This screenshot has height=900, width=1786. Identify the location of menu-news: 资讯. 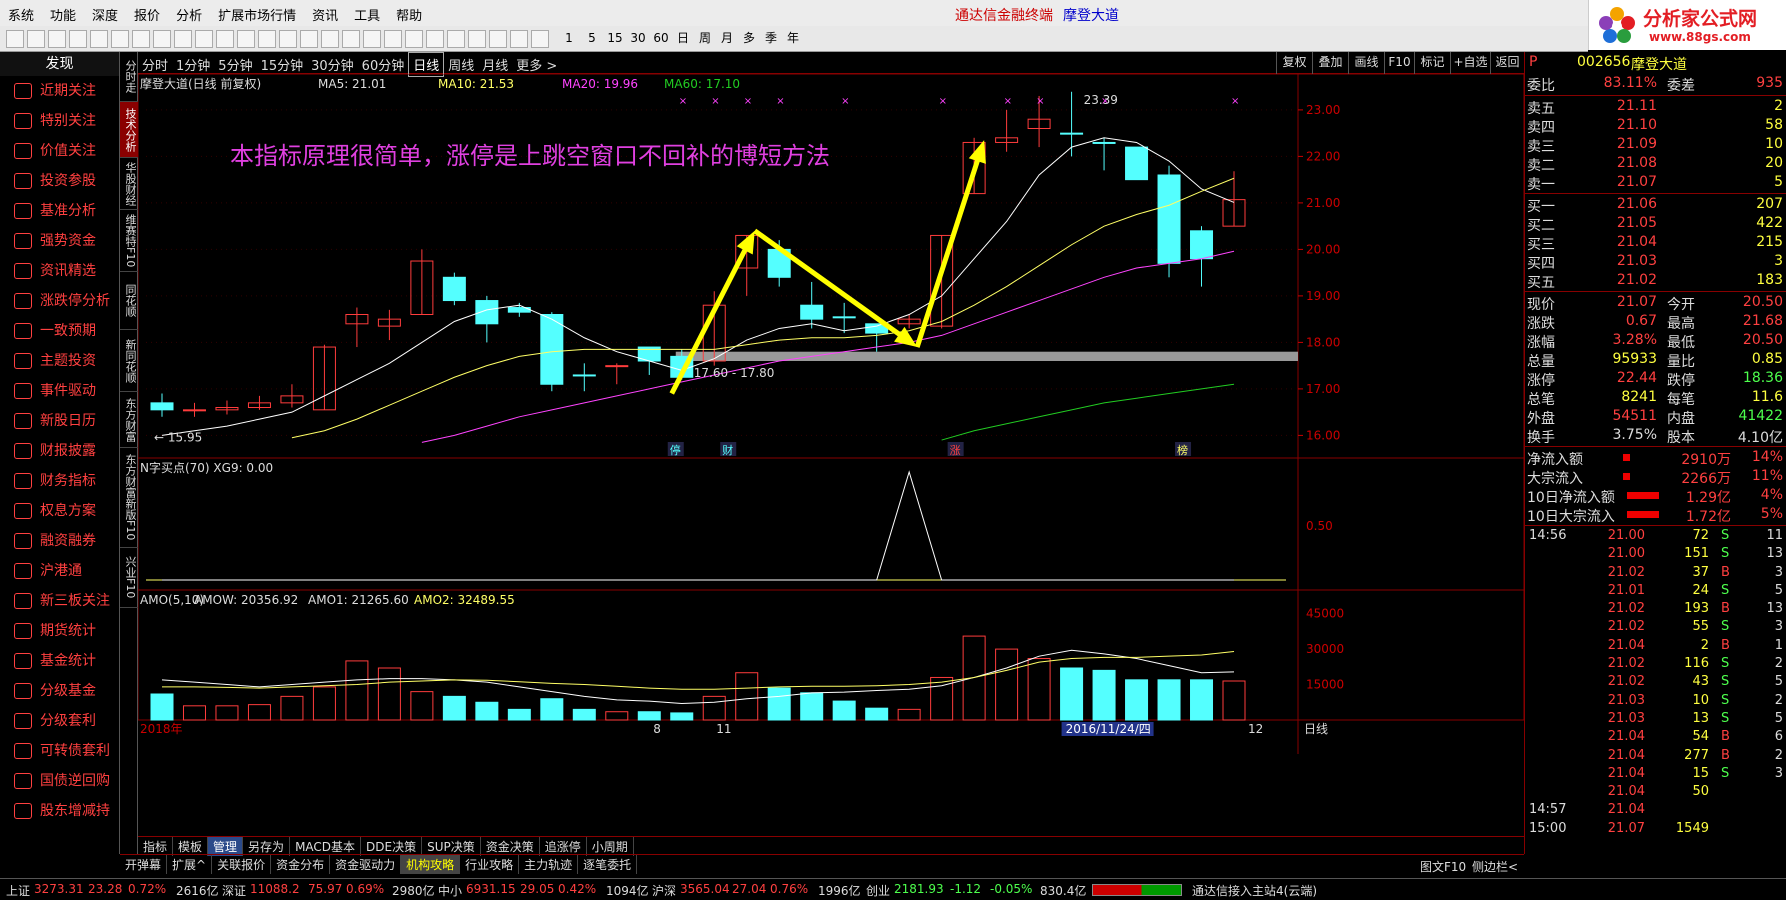
(325, 13).